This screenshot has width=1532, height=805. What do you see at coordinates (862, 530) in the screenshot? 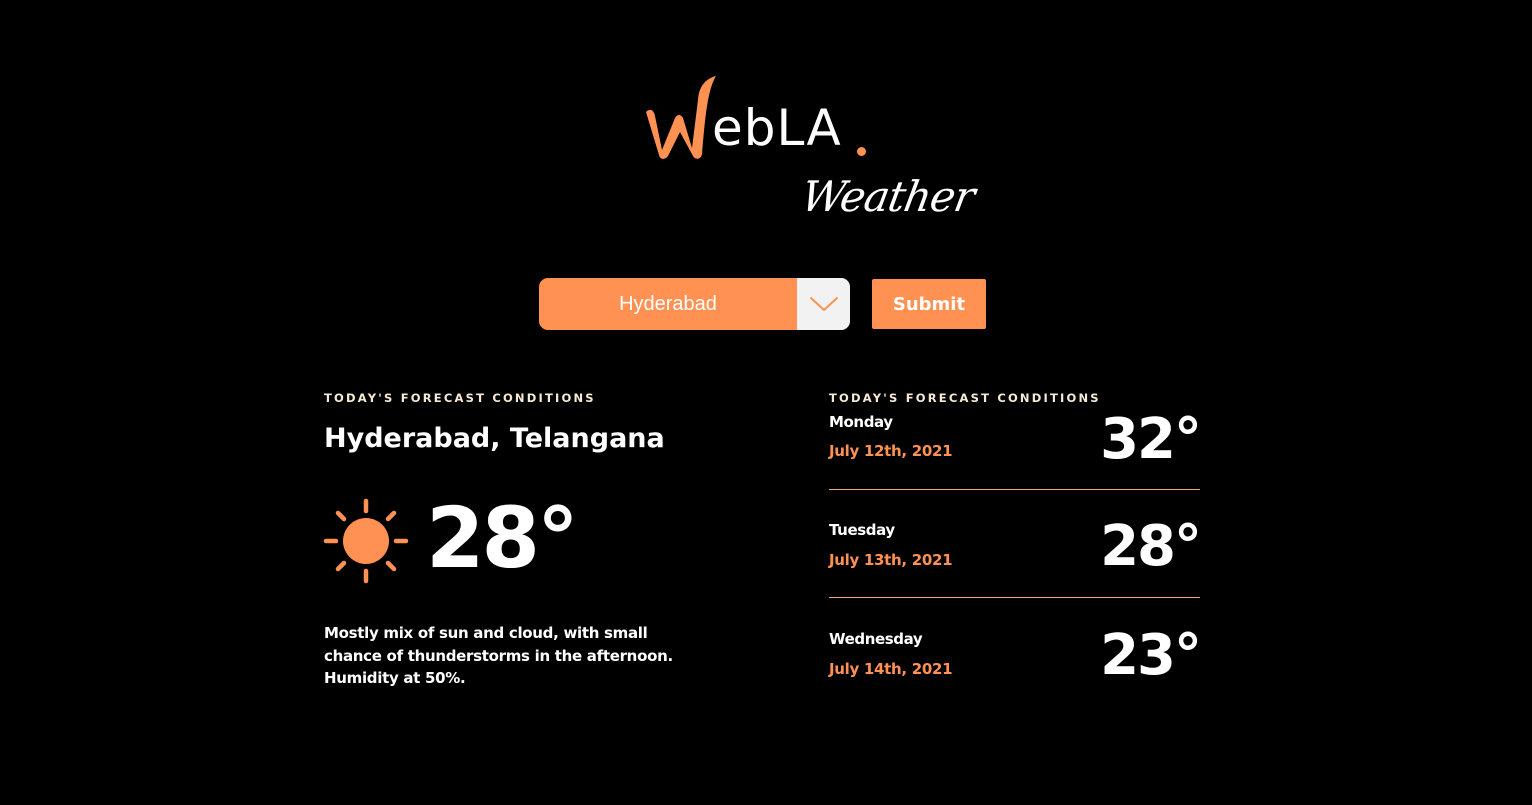
I see `forecast-day-name: Tuesday` at bounding box center [862, 530].